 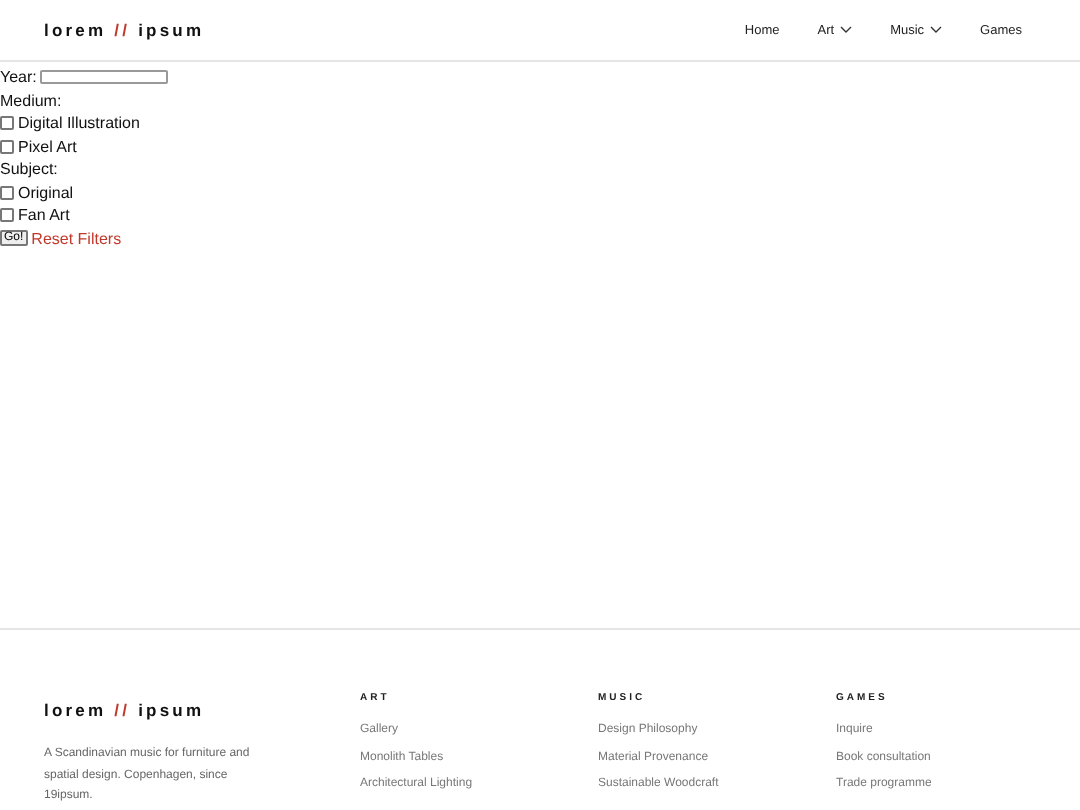 What do you see at coordinates (44, 215) in the screenshot?
I see `checkbox-label: Fan Art` at bounding box center [44, 215].